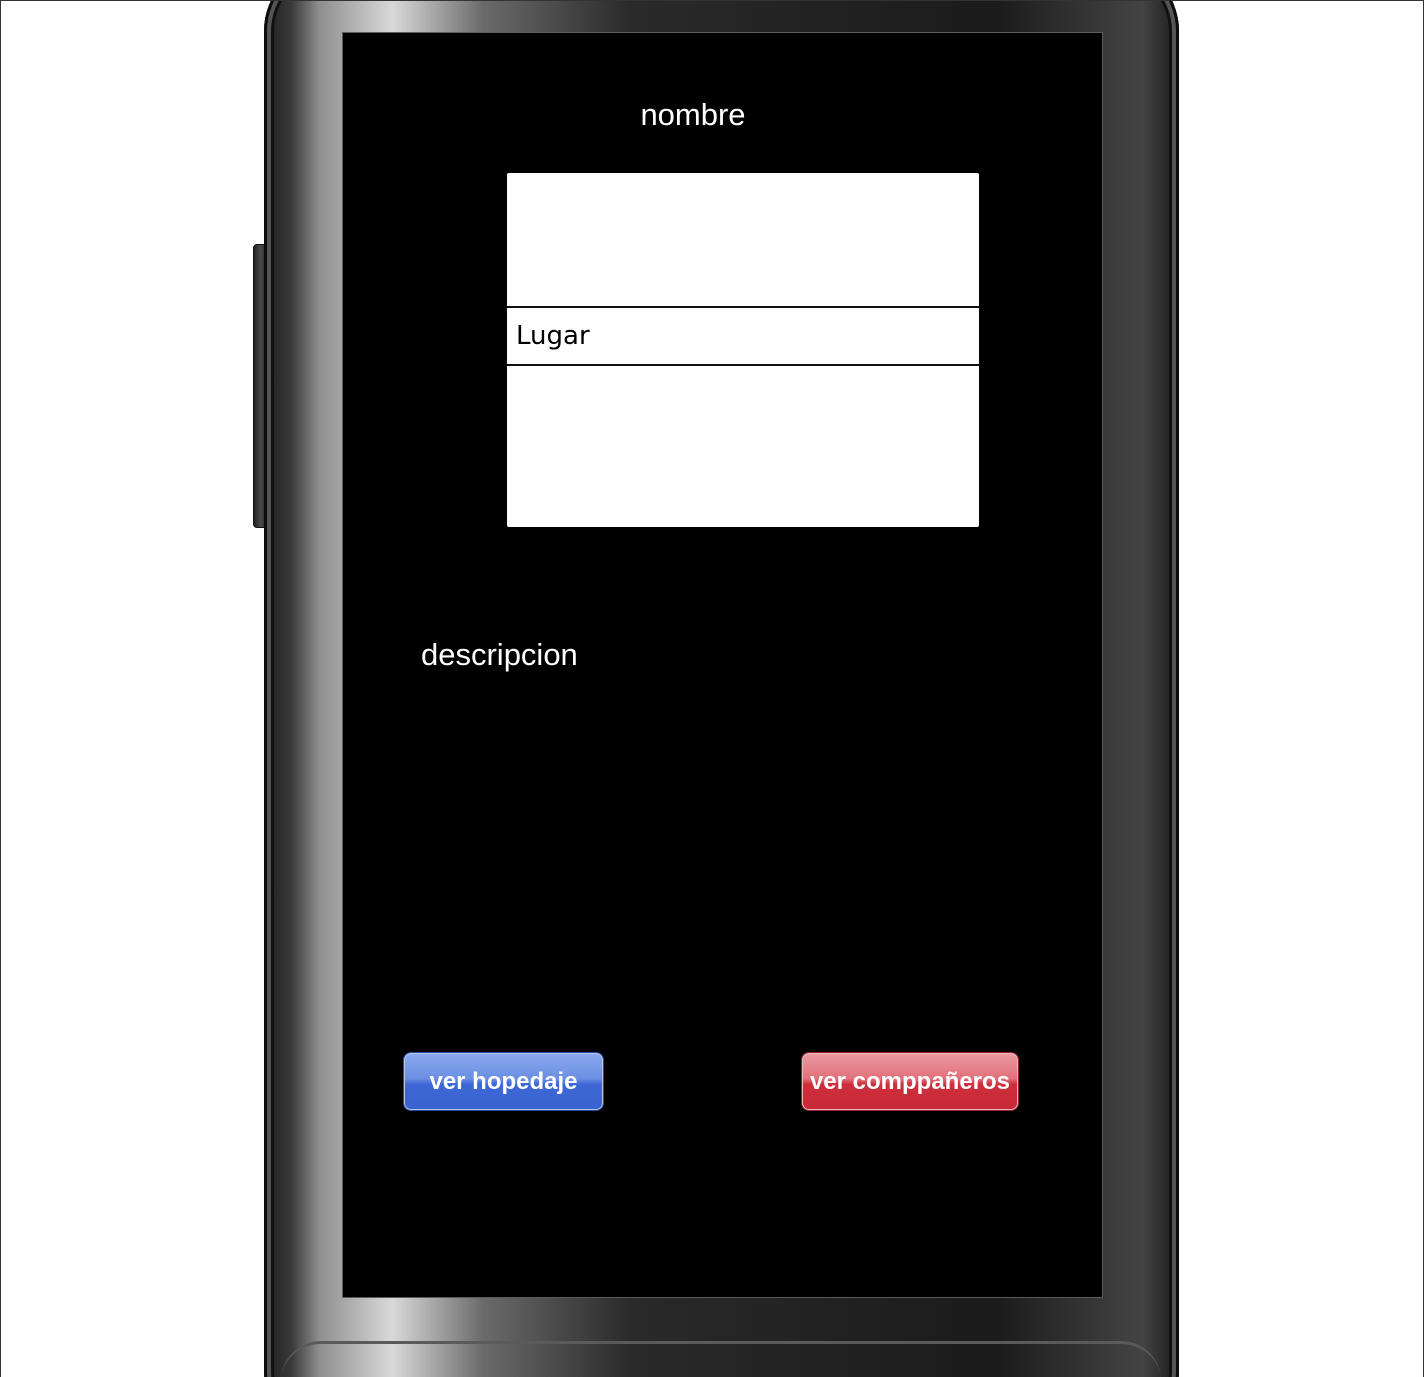 The height and width of the screenshot is (1377, 1424). Describe the element at coordinates (499, 654) in the screenshot. I see `description-label: descripcion` at that location.